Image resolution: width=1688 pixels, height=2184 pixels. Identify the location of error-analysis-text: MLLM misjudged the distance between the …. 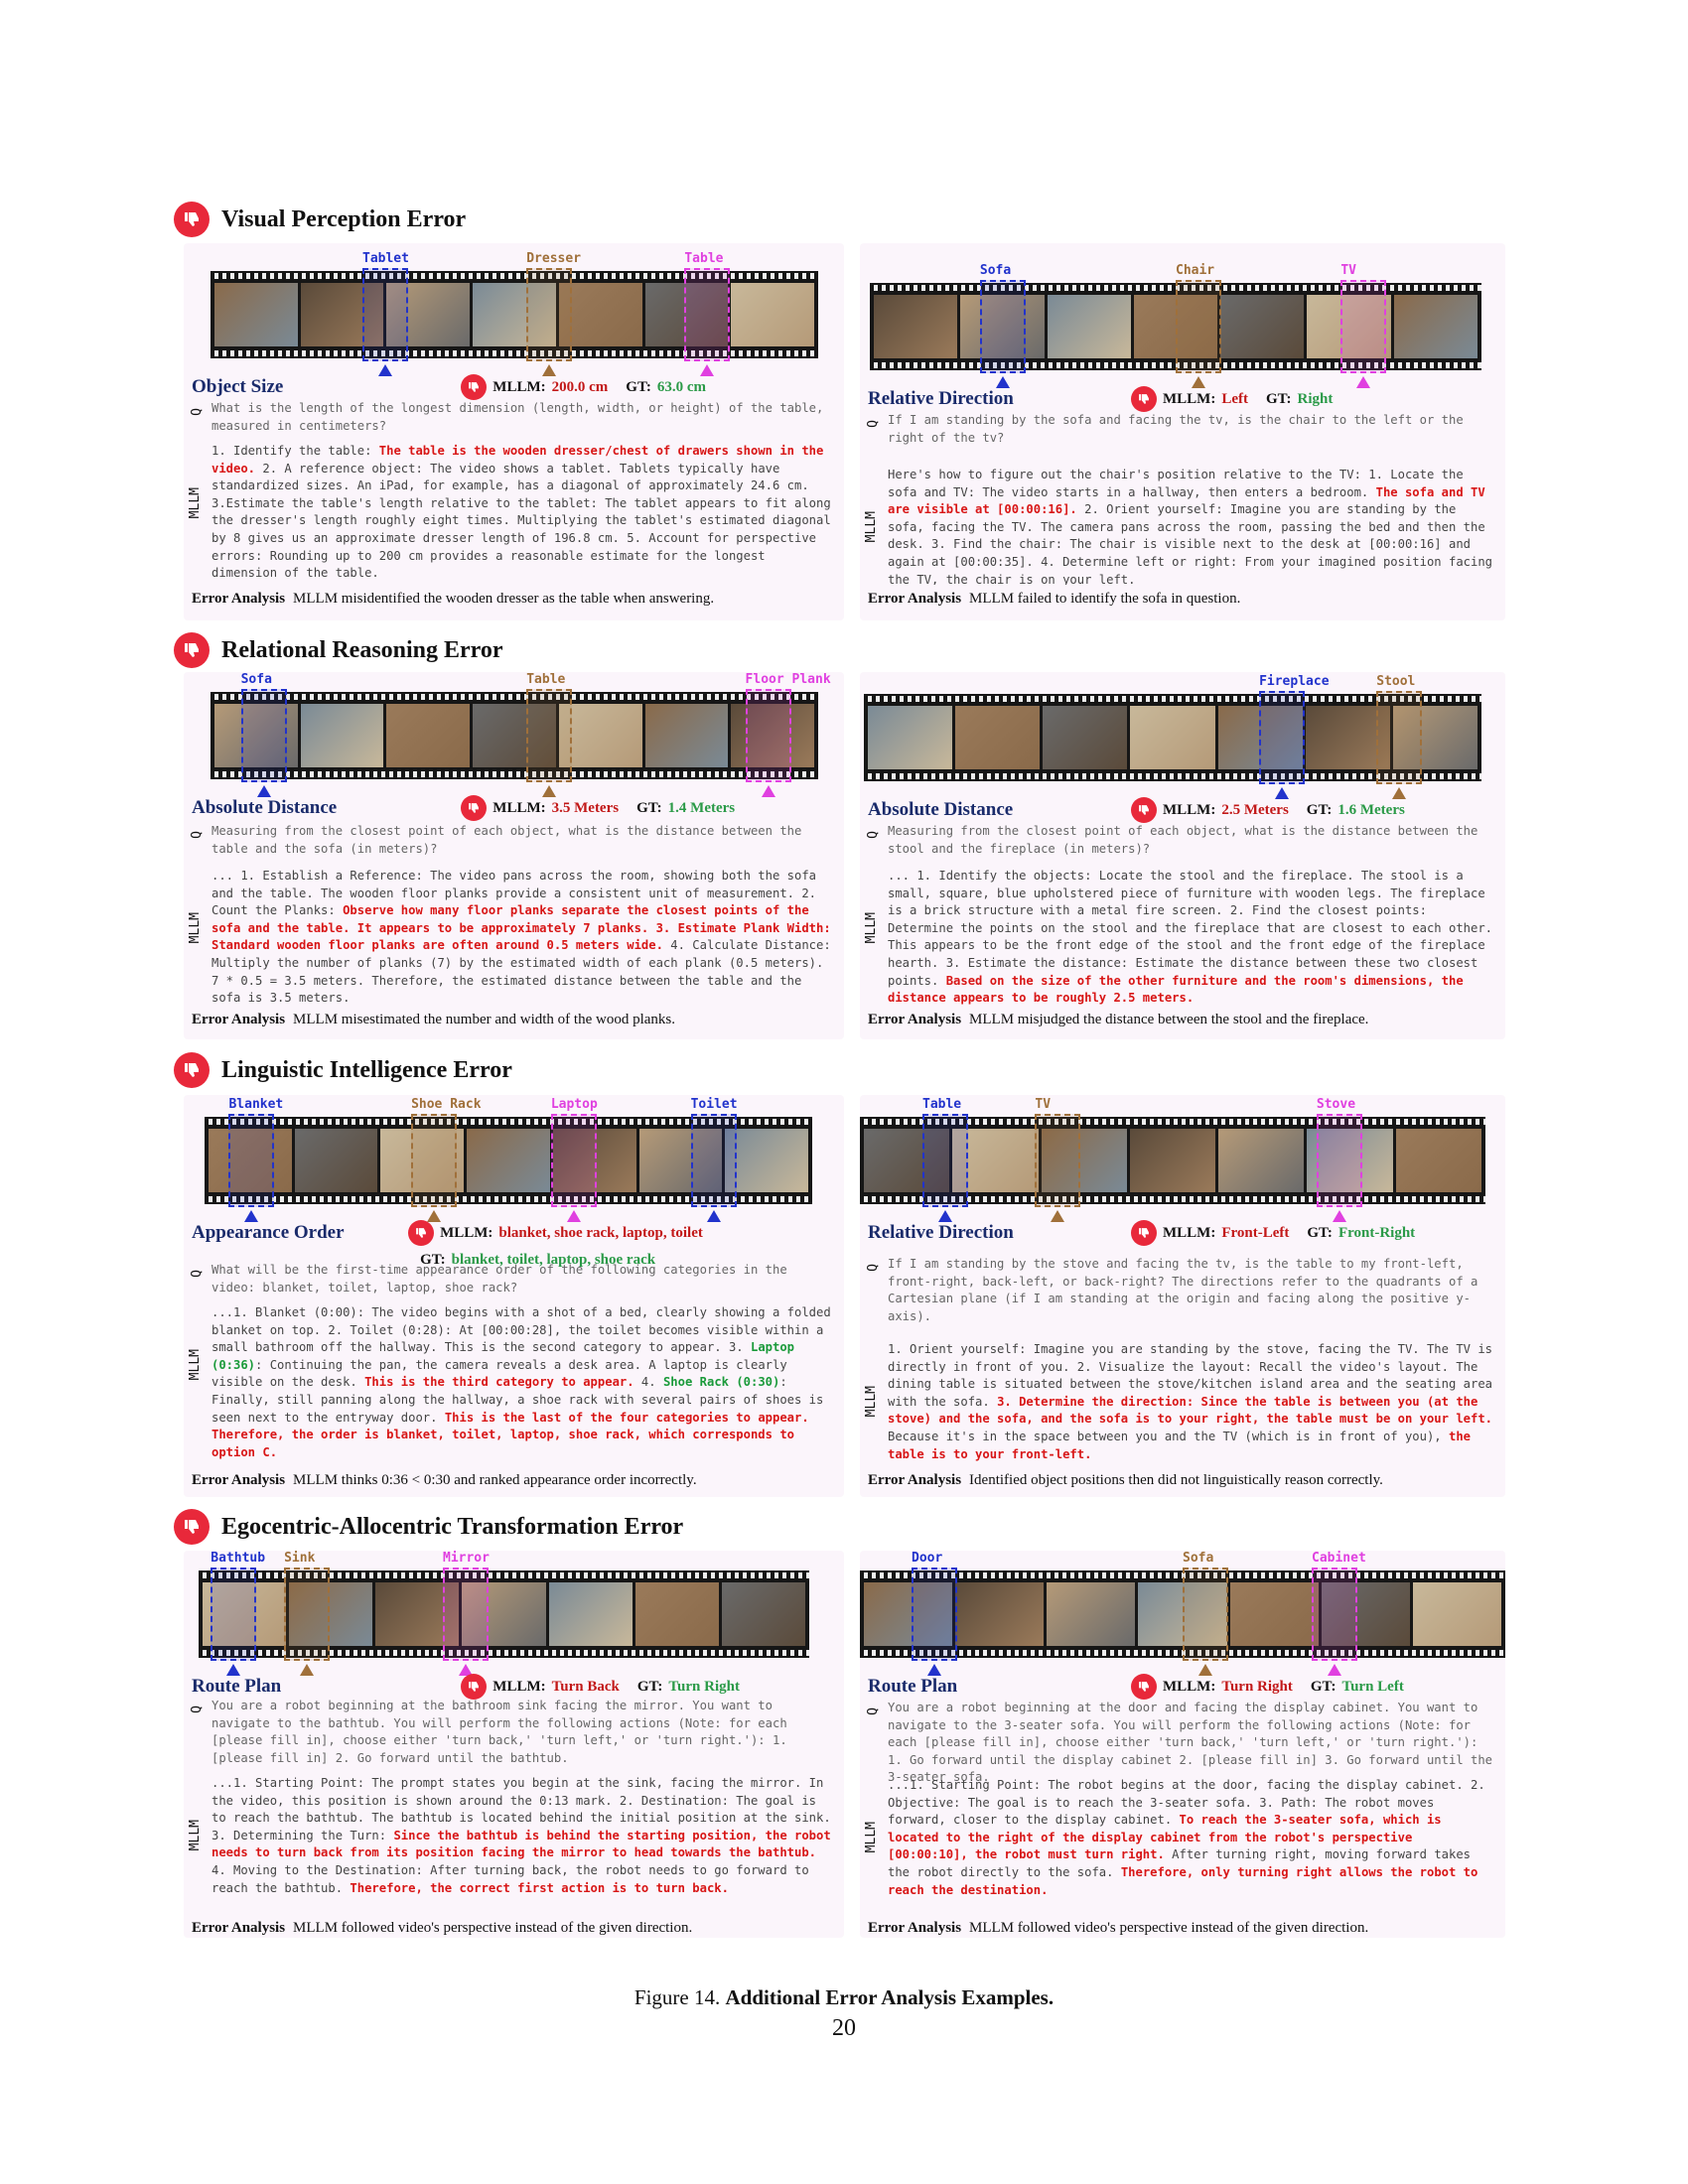
(1169, 1019).